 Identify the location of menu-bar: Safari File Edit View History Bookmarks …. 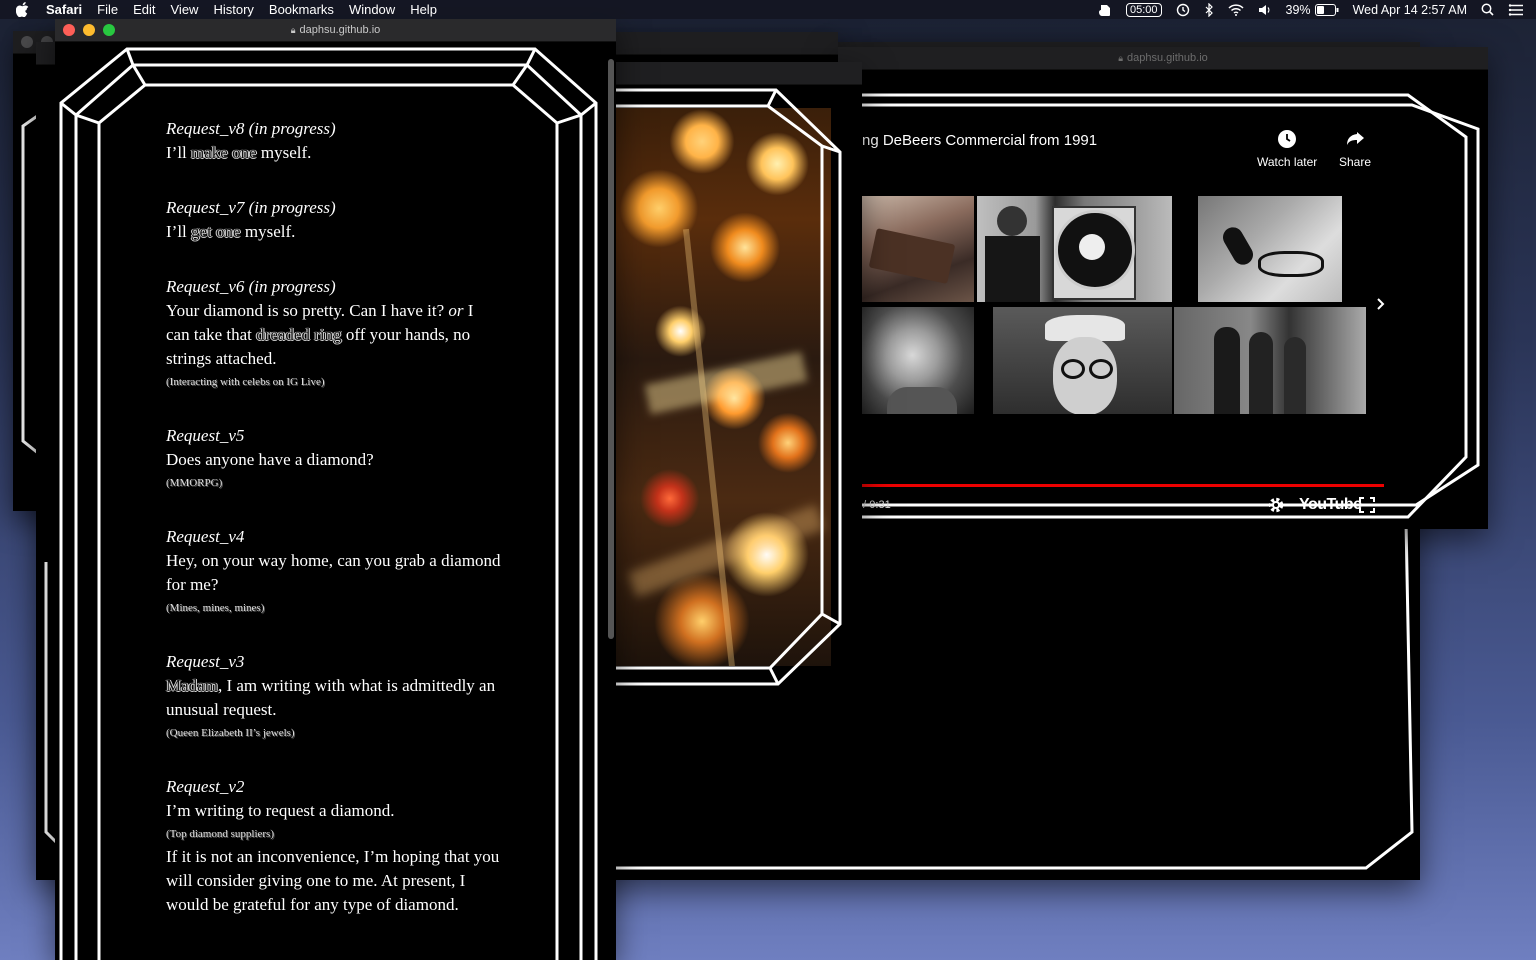
(768, 9).